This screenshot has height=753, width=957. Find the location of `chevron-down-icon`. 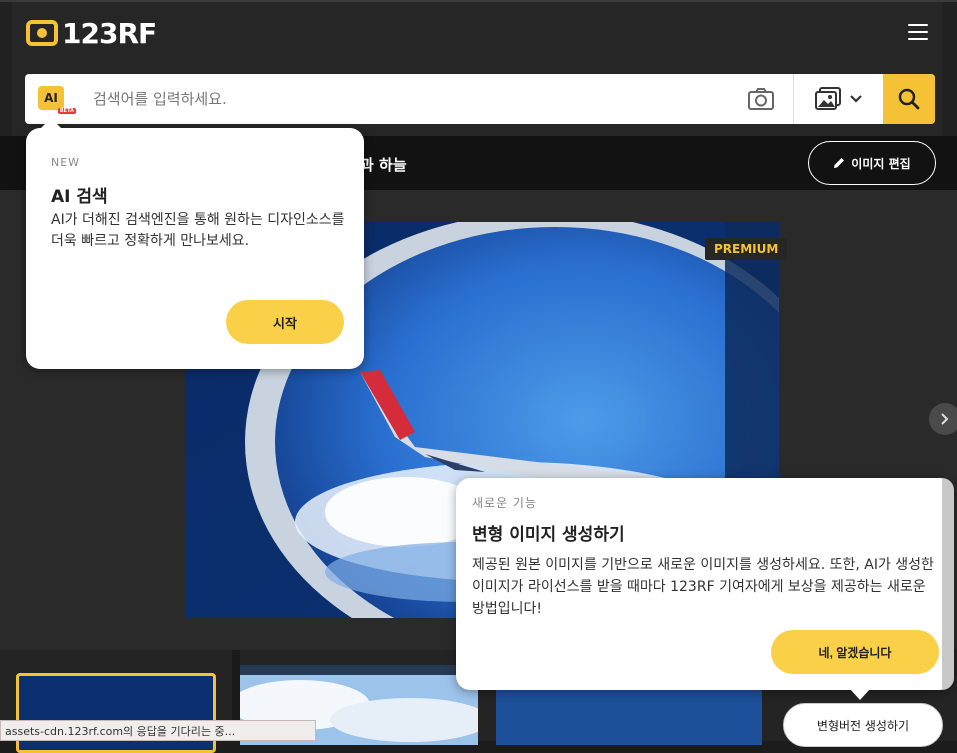

chevron-down-icon is located at coordinates (856, 99).